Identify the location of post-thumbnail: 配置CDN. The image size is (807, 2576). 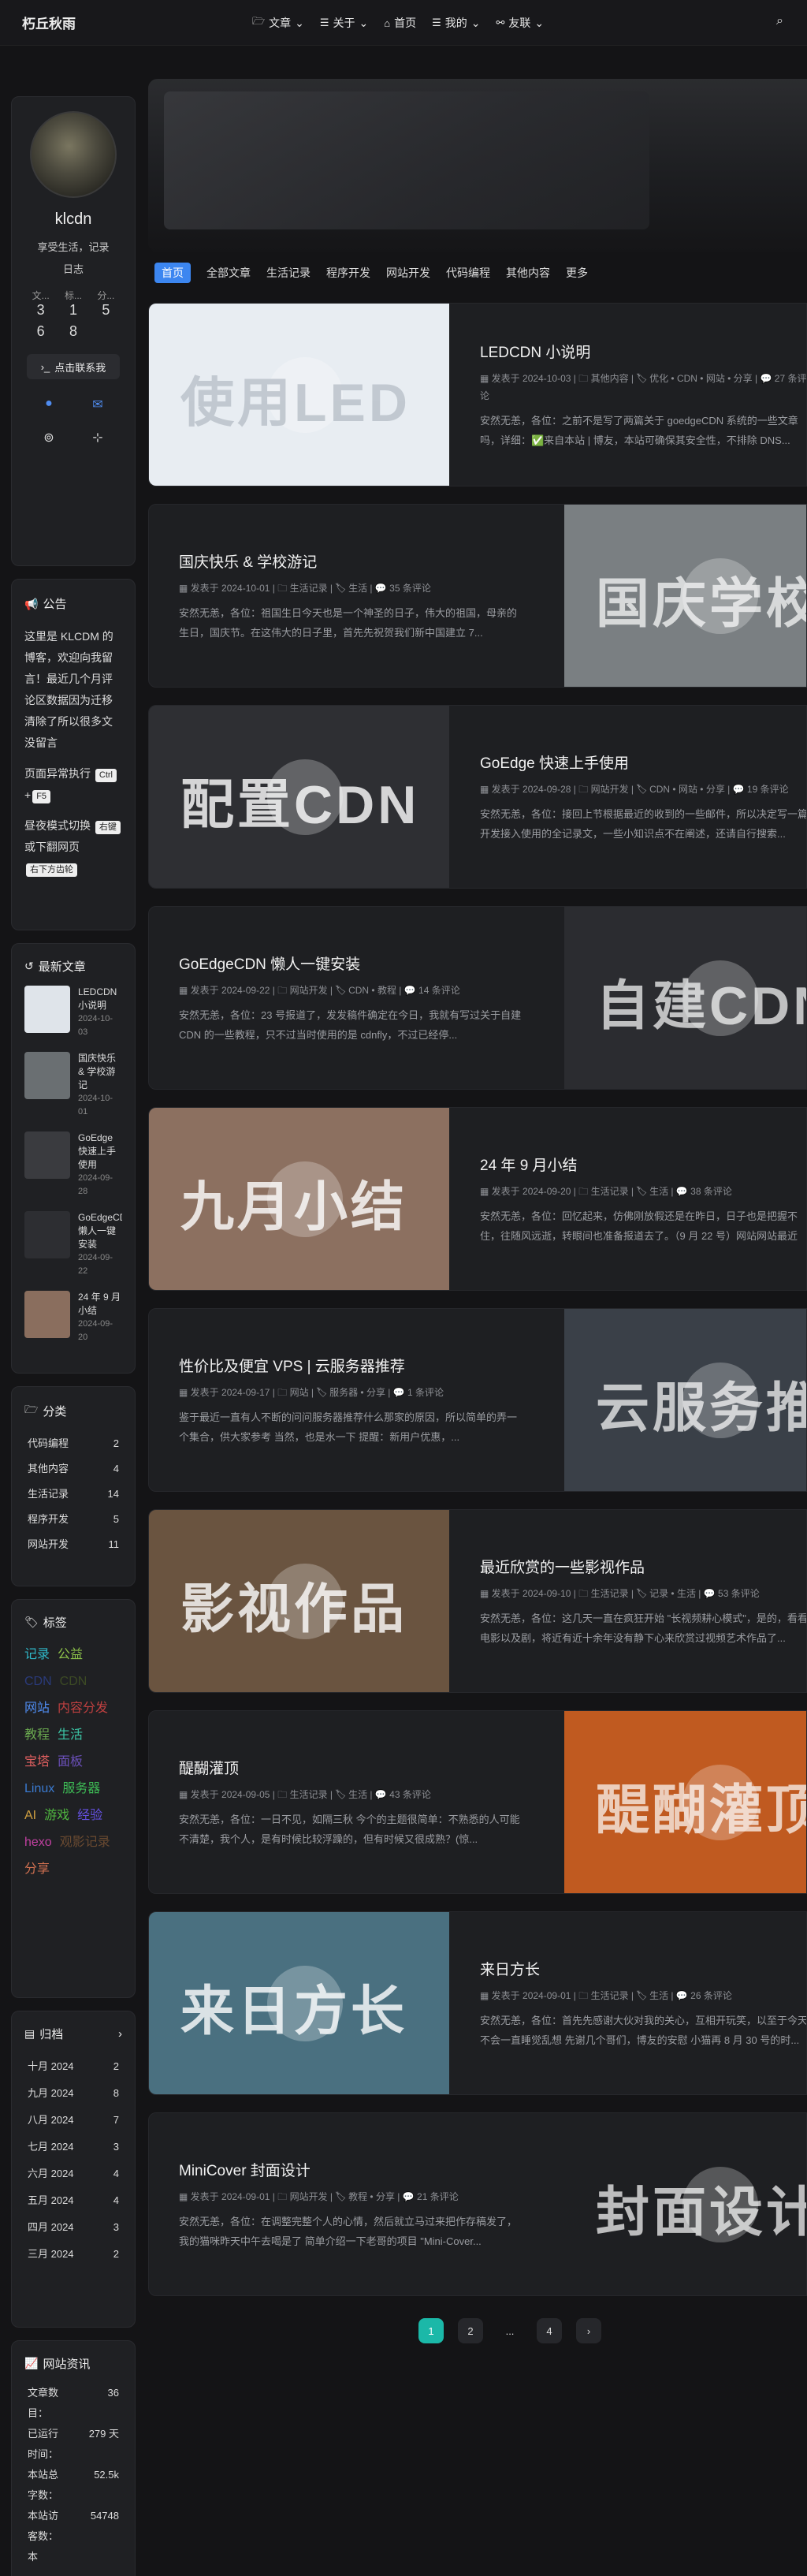
(299, 797).